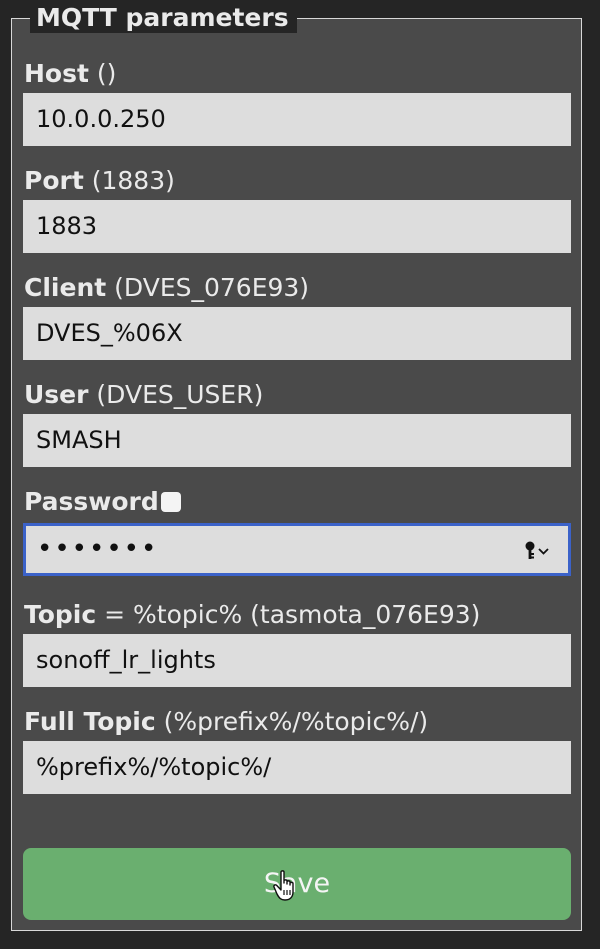  What do you see at coordinates (56, 73) in the screenshot?
I see `host-label-text: Host` at bounding box center [56, 73].